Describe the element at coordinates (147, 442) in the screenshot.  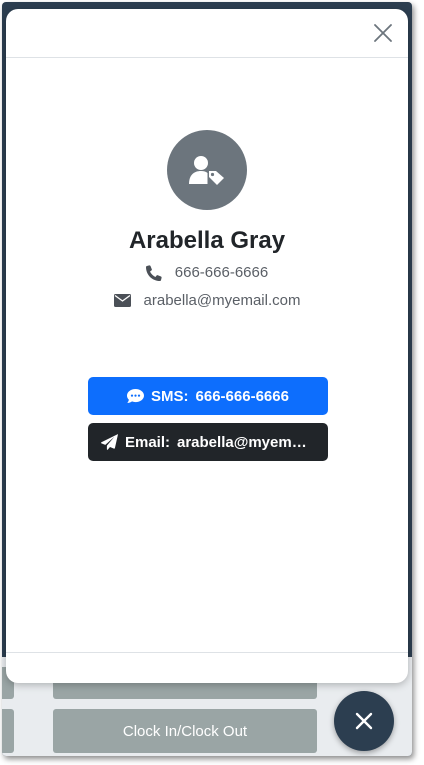
I see `email-label: Email:` at that location.